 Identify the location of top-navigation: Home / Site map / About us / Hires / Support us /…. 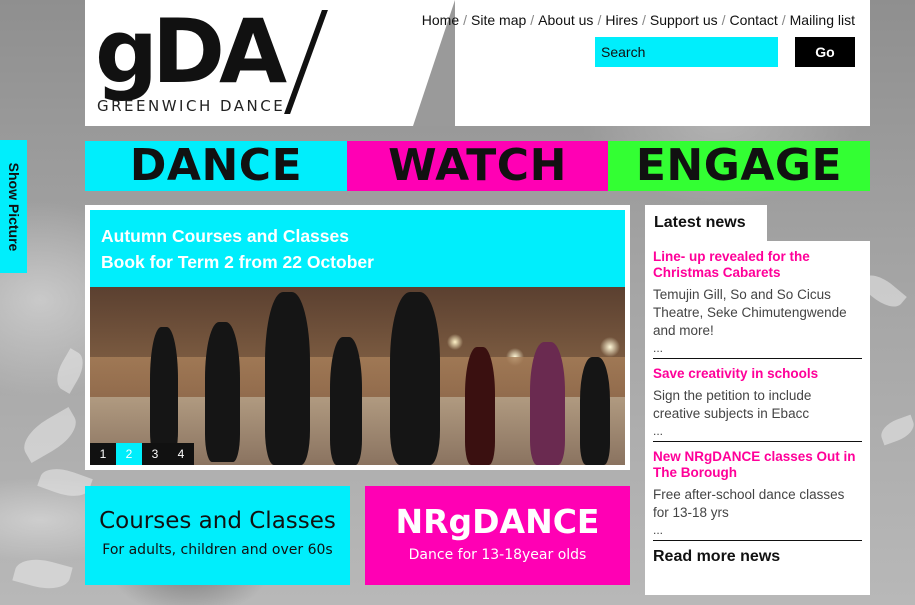
(638, 20).